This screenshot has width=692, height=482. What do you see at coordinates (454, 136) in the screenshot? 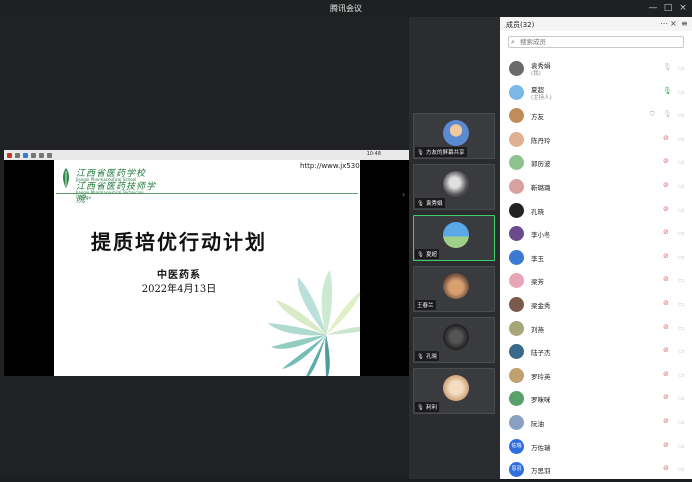
I see `video-tile: 🎙 方友的屏幕共享` at bounding box center [454, 136].